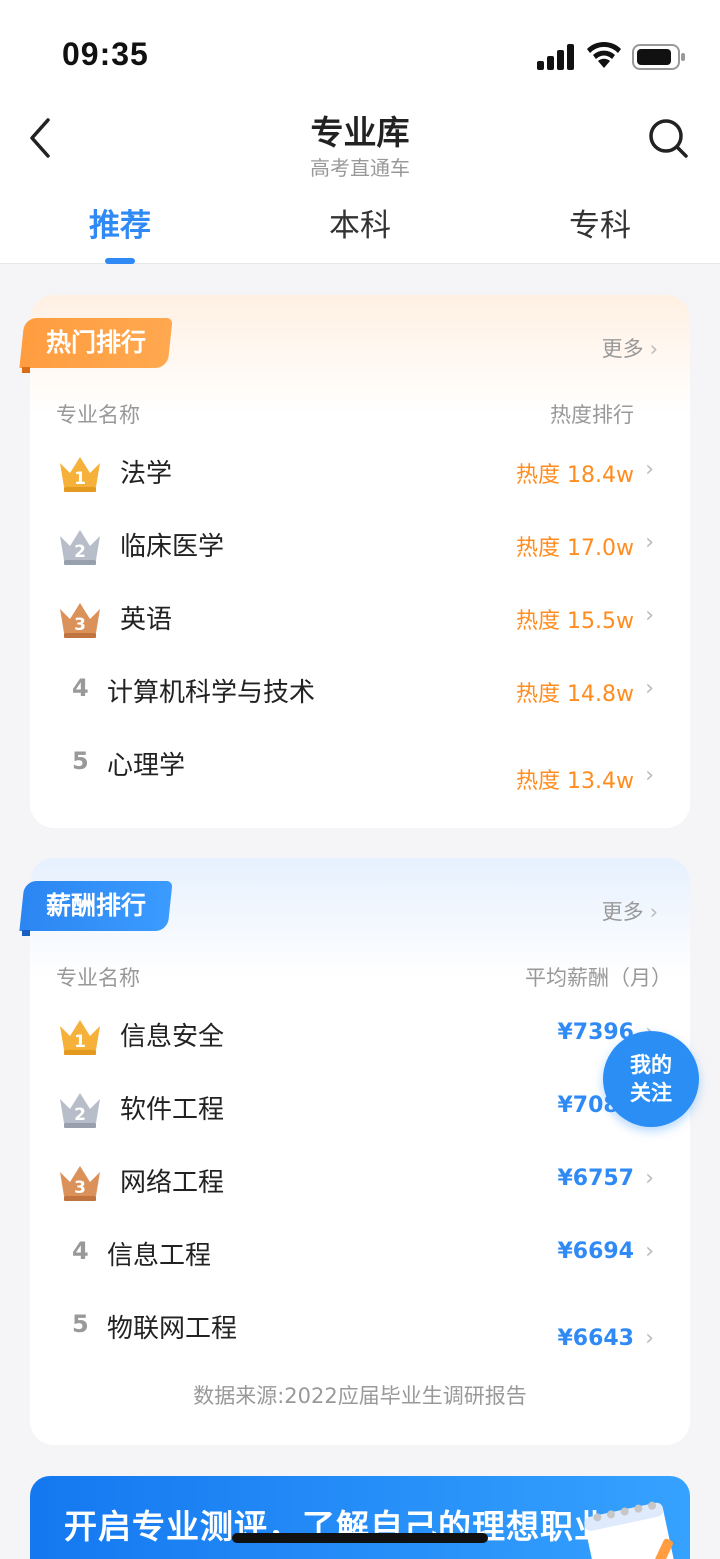  What do you see at coordinates (105, 54) in the screenshot?
I see `status-time: 09:35` at bounding box center [105, 54].